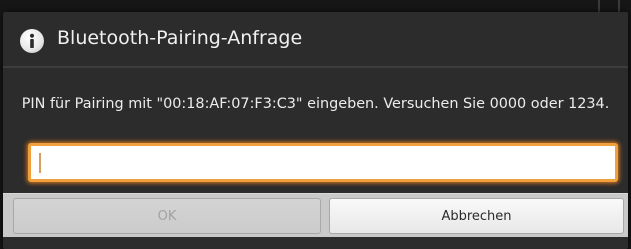 The height and width of the screenshot is (249, 631). Describe the element at coordinates (167, 216) in the screenshot. I see `ok-button: OK` at that location.